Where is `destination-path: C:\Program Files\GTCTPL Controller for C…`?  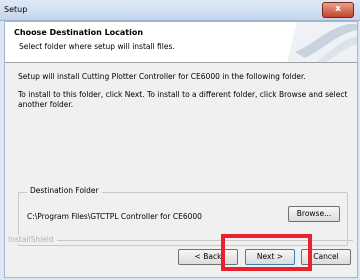
destination-path: C:\Program Files\GTCTPL Controller for C… is located at coordinates (114, 216).